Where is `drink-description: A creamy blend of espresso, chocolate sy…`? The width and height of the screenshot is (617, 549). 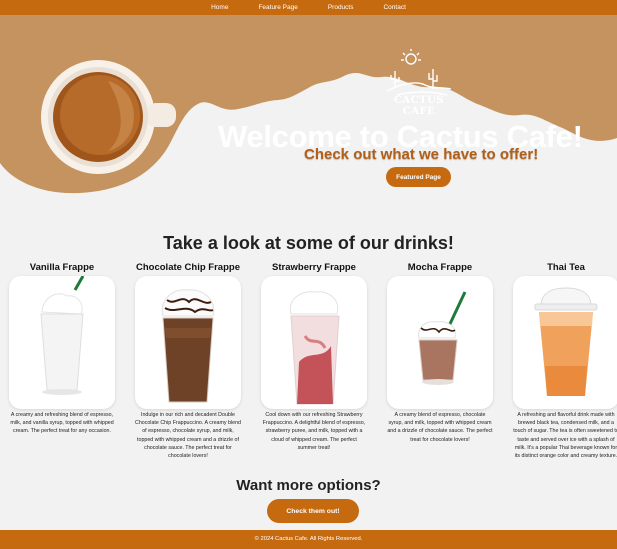
drink-description: A creamy blend of espresso, chocolate sy… is located at coordinates (440, 427).